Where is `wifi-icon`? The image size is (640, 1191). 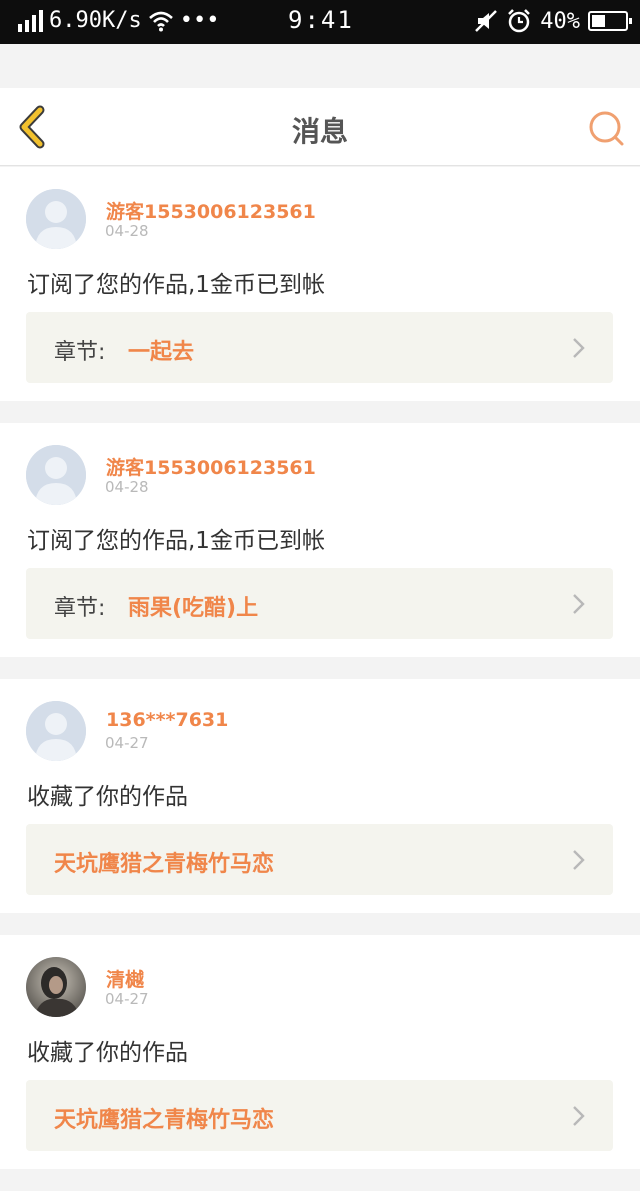 wifi-icon is located at coordinates (160, 21).